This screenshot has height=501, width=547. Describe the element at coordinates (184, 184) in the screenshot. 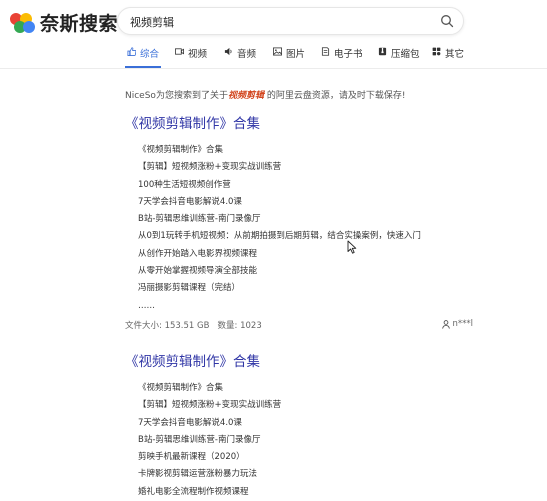

I see `list-item: 100种生活短视频创作营` at that location.